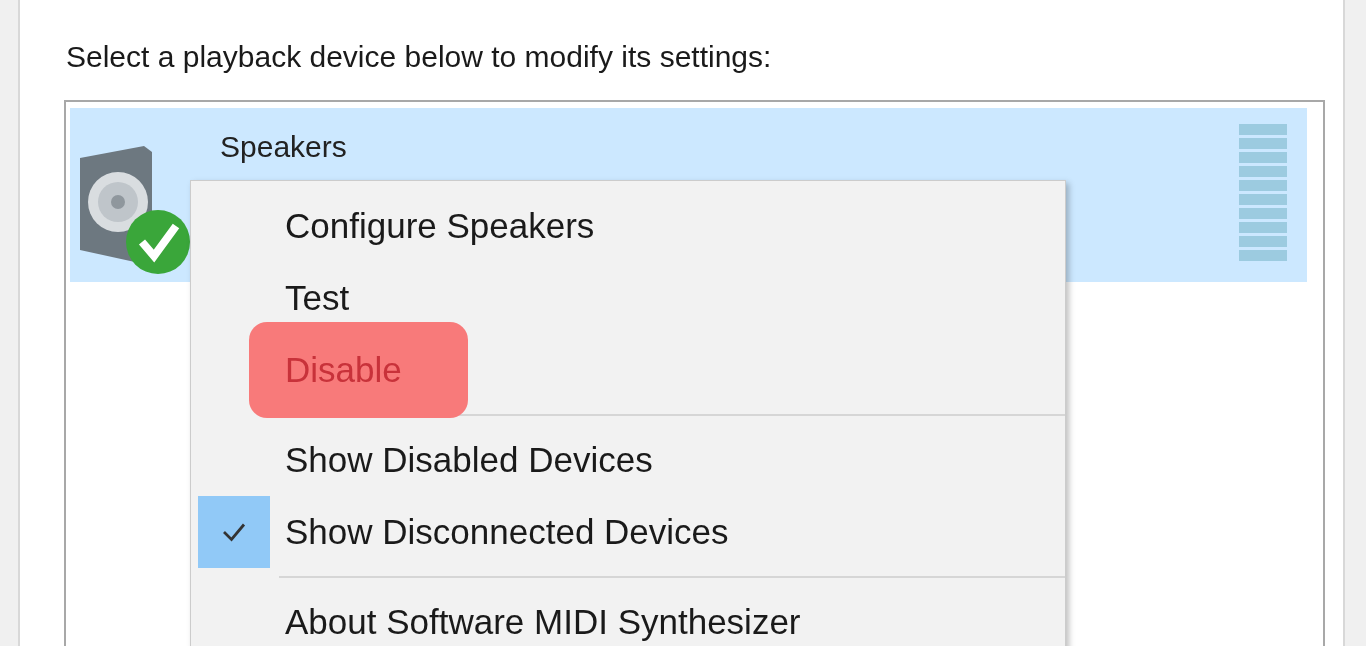 Image resolution: width=1366 pixels, height=646 pixels. I want to click on instruction-text: Select a playback device below to modify its settings:, so click(419, 57).